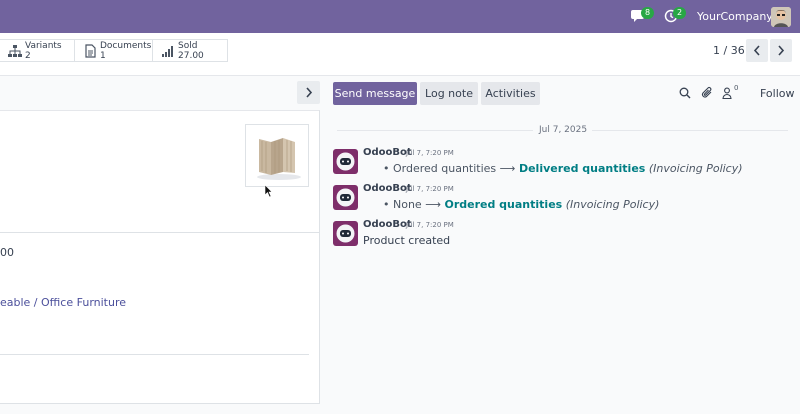 This screenshot has width=800, height=414. I want to click on pager-next-button, so click(781, 50).